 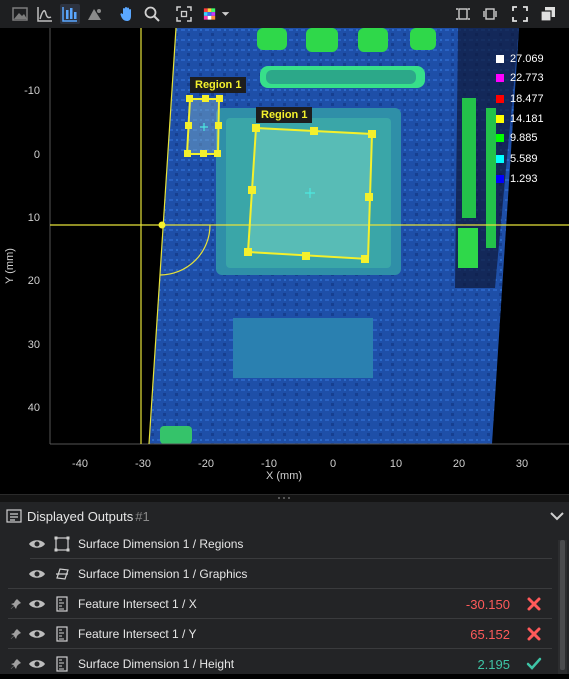 What do you see at coordinates (284, 476) in the screenshot?
I see `x-axis-label: X (mm)` at bounding box center [284, 476].